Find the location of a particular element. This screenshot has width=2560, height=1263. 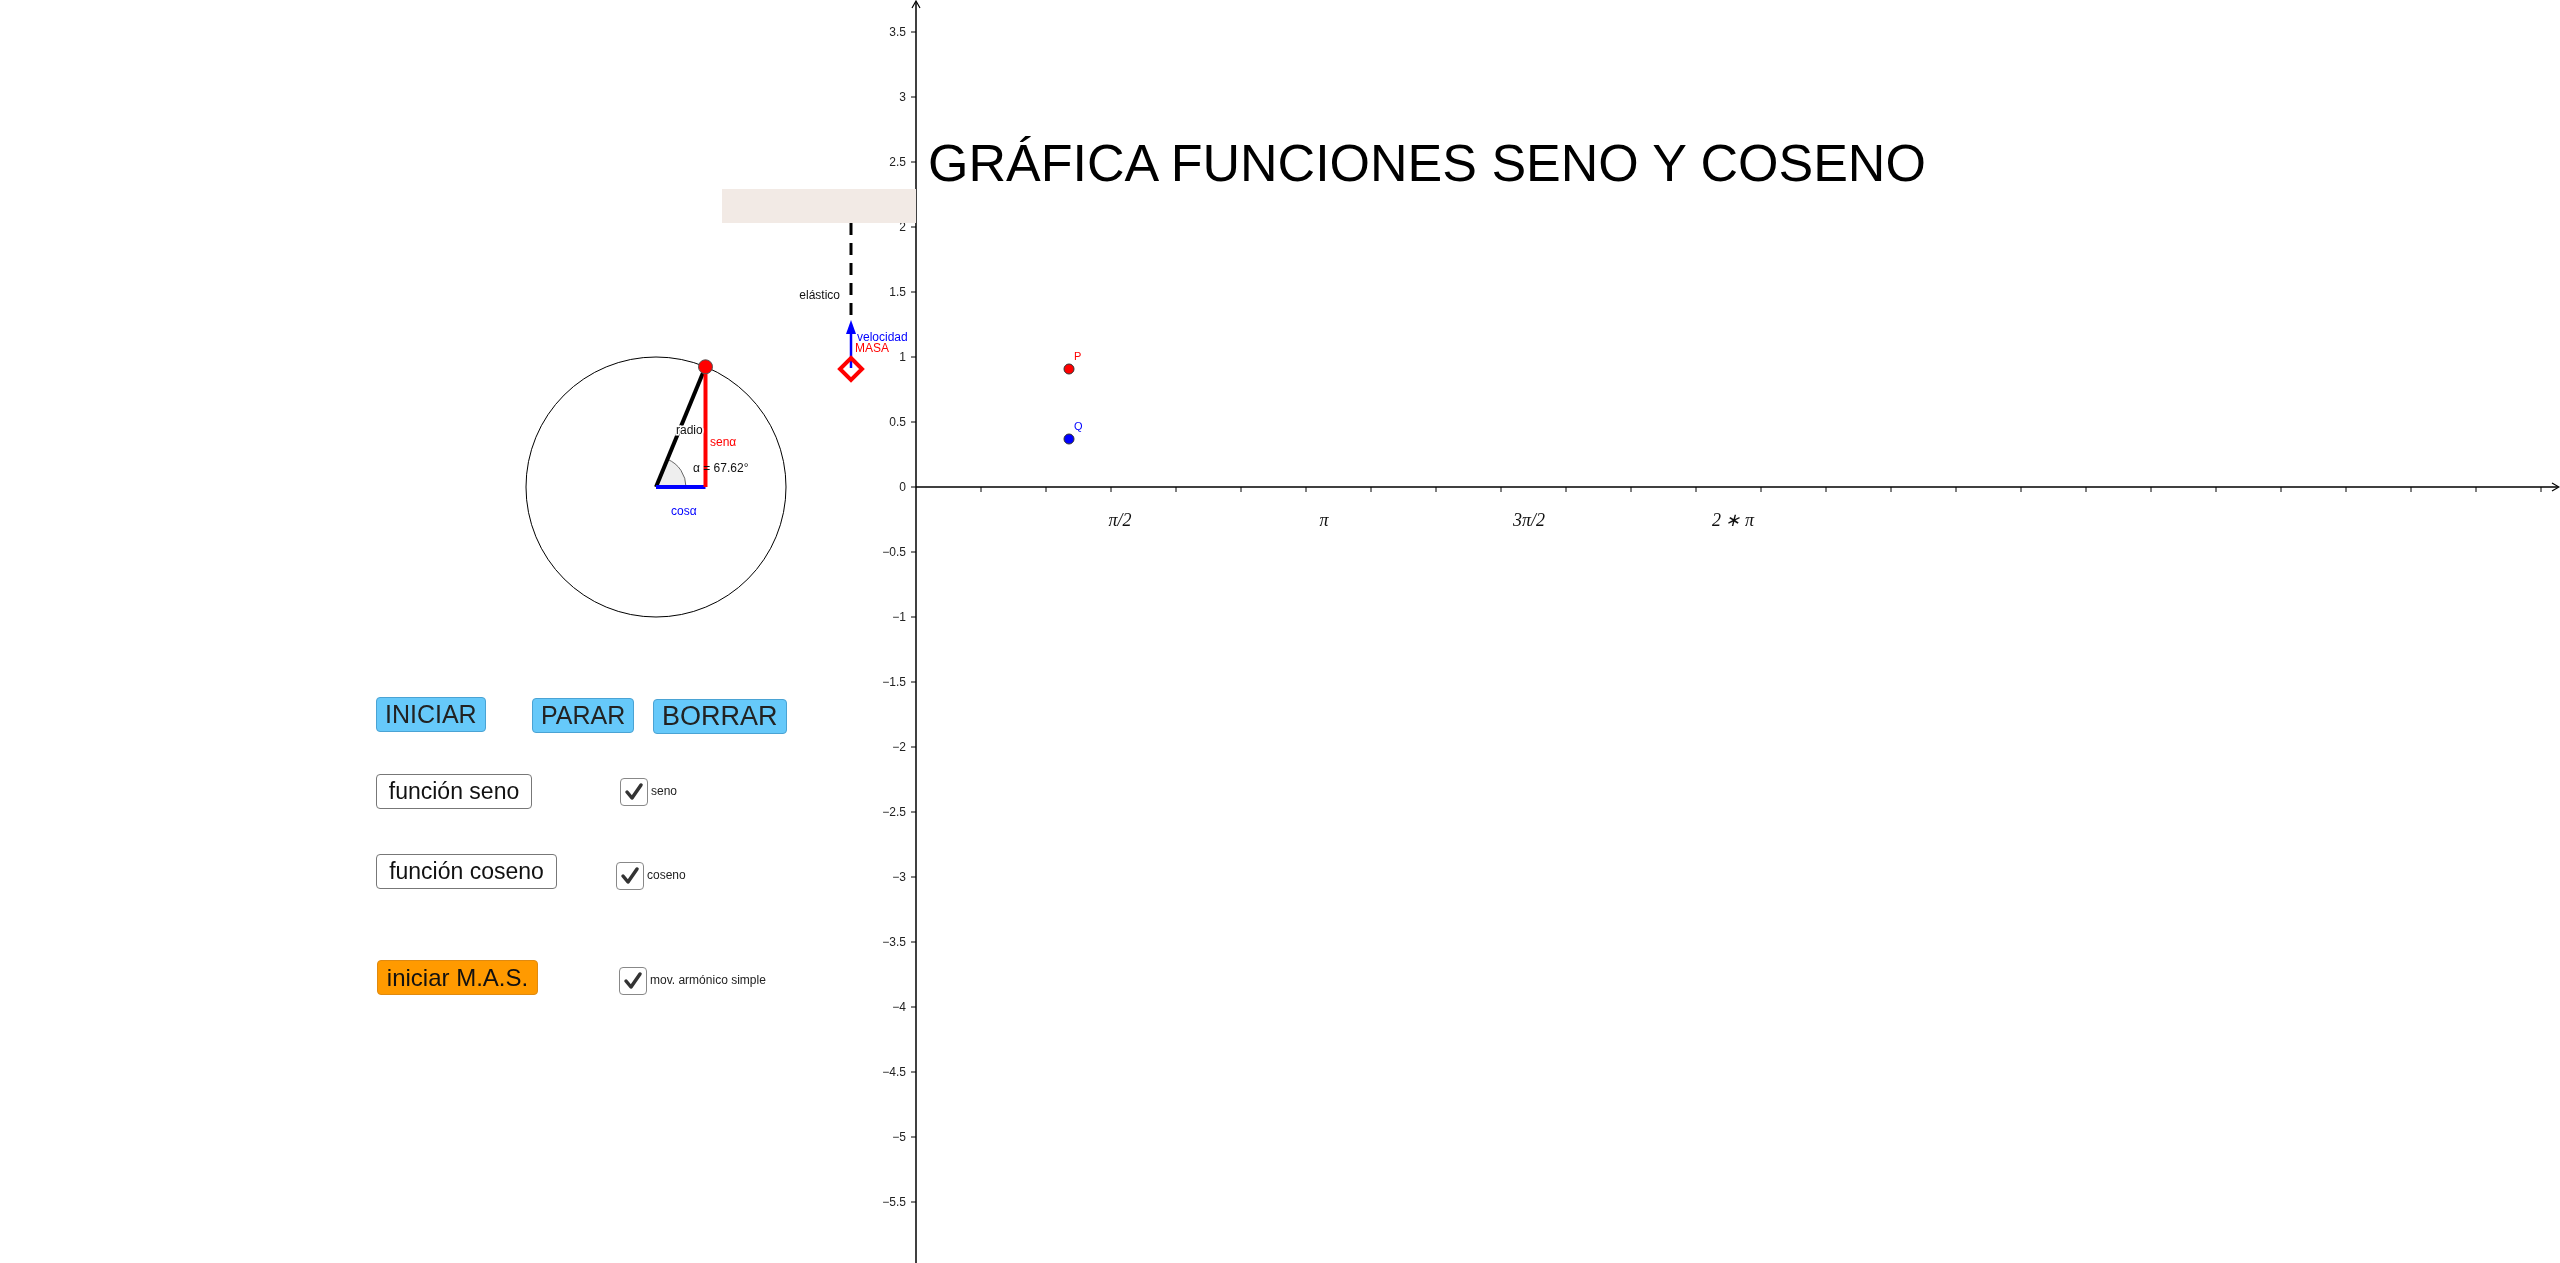

point-label: Q is located at coordinates (1078, 426).